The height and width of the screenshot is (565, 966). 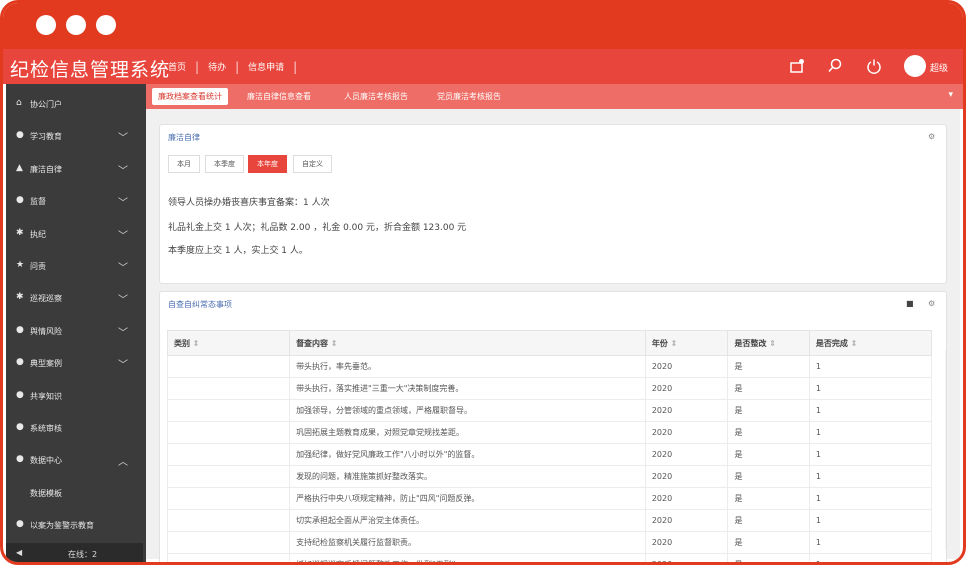 I want to click on tab-more-icon: ▾, so click(x=950, y=95).